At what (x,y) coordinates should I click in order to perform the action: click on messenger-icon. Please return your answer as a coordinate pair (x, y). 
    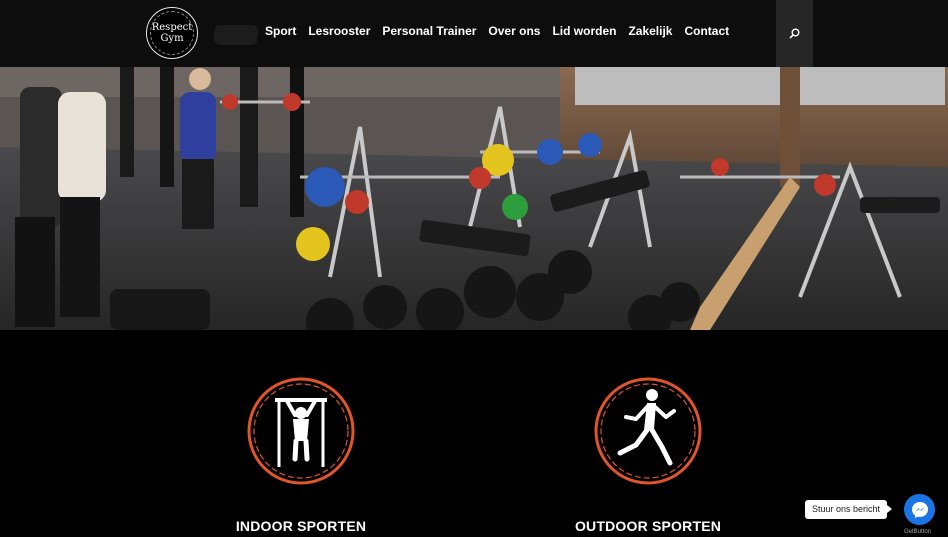
    Looking at the image, I should click on (919, 509).